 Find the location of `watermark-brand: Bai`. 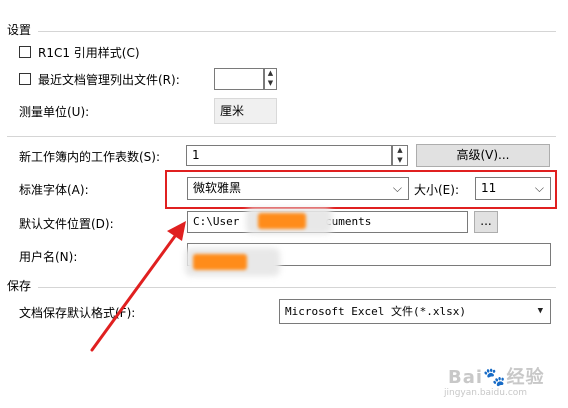

watermark-brand: Bai is located at coordinates (466, 377).